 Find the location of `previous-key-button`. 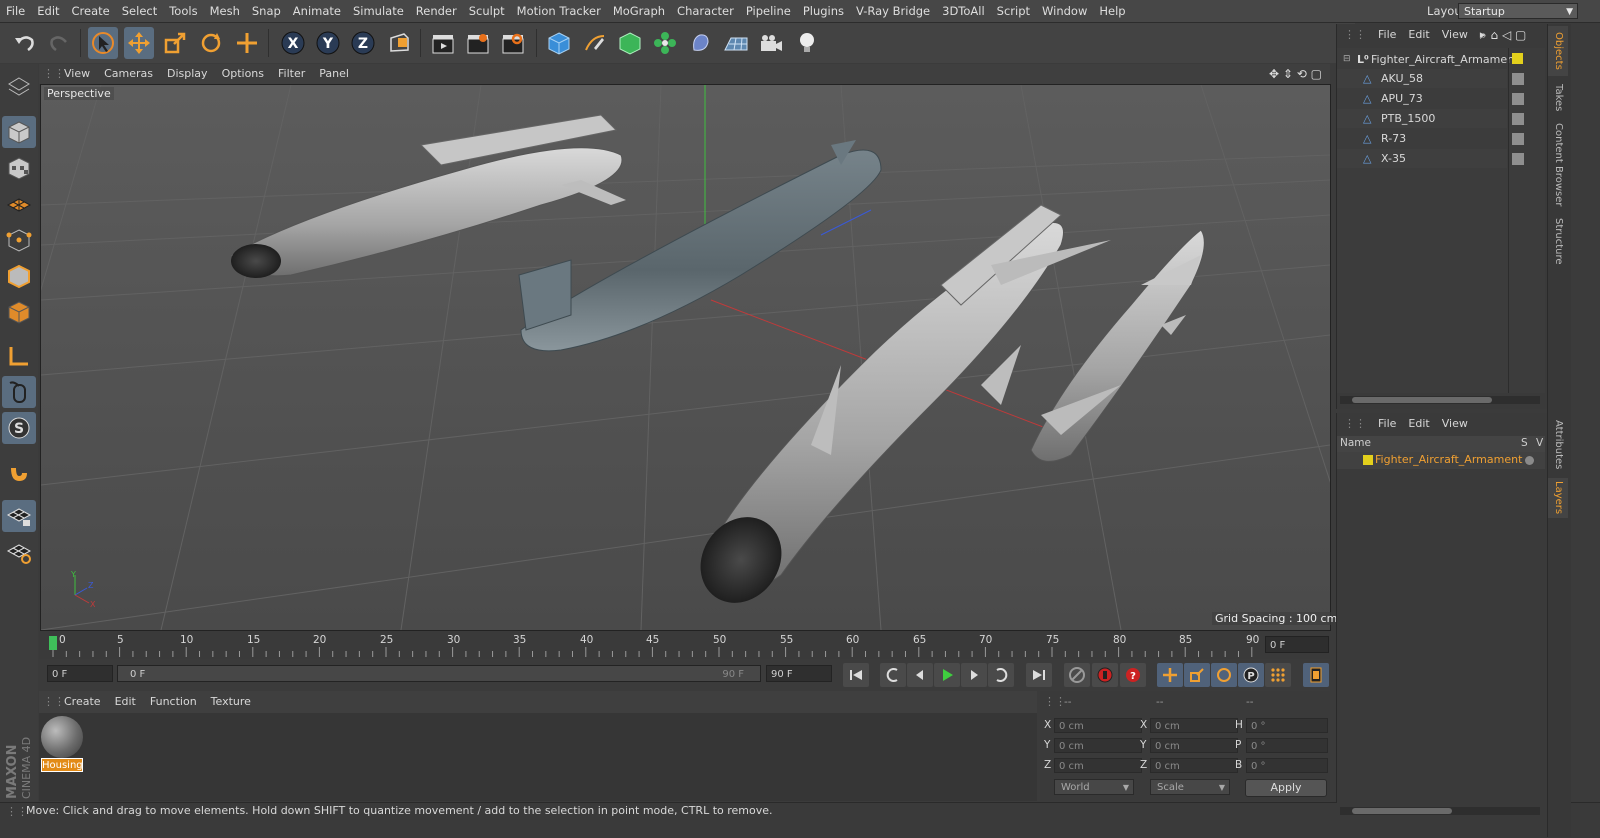

previous-key-button is located at coordinates (893, 675).